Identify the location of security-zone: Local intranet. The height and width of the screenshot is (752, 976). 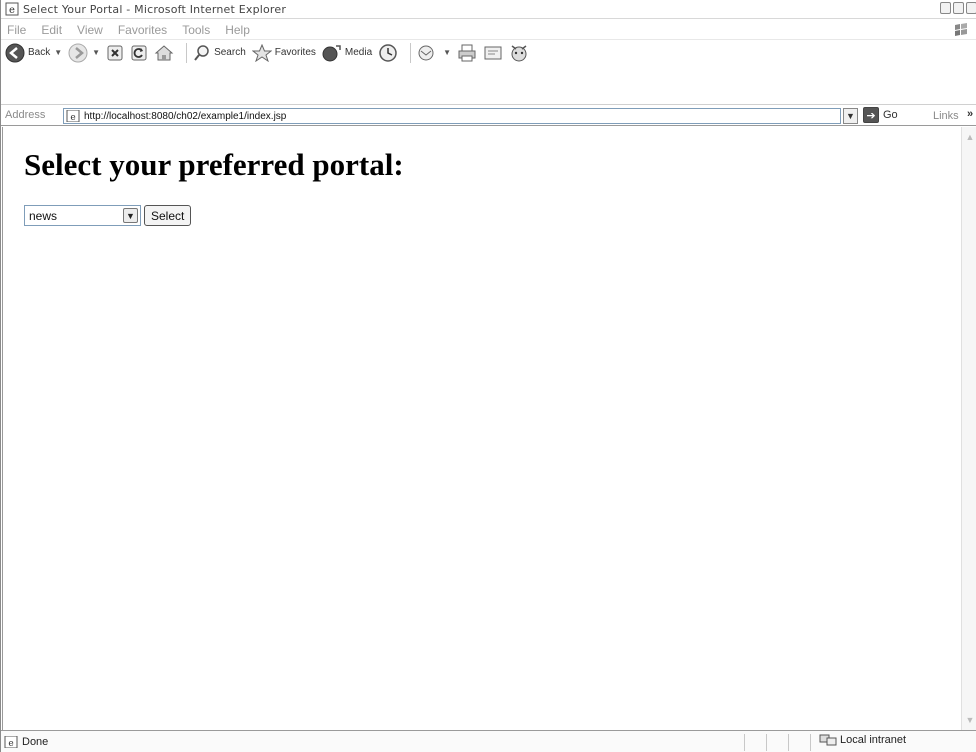
(862, 740).